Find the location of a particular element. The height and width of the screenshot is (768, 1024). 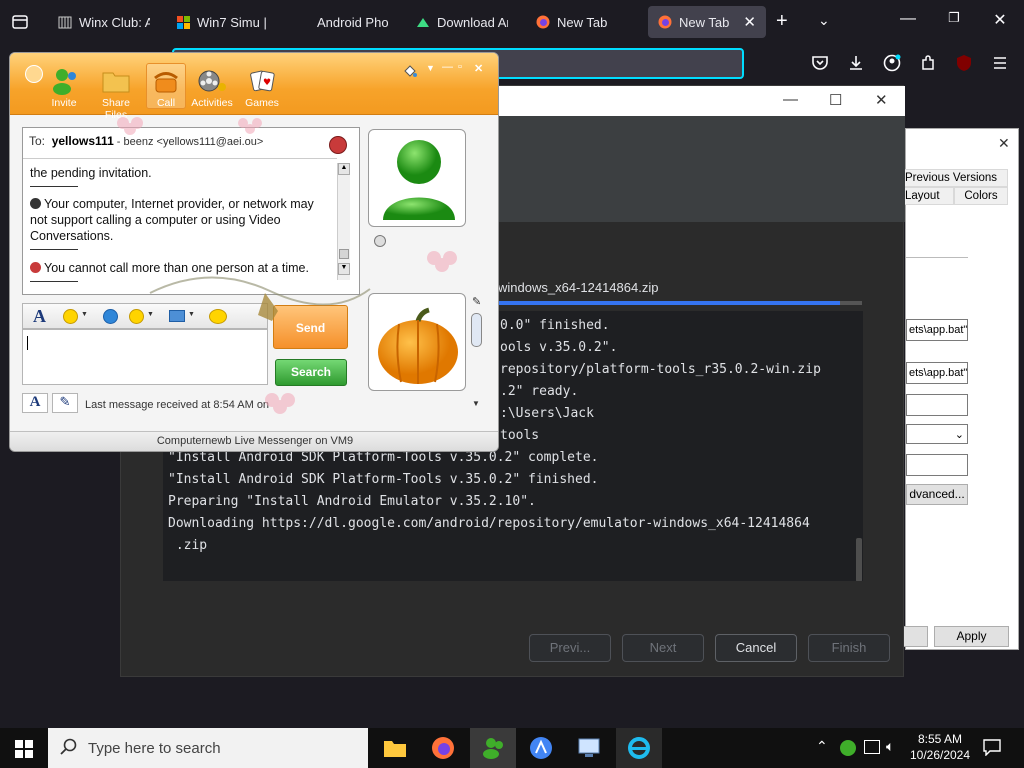

network-icon is located at coordinates (872, 747).